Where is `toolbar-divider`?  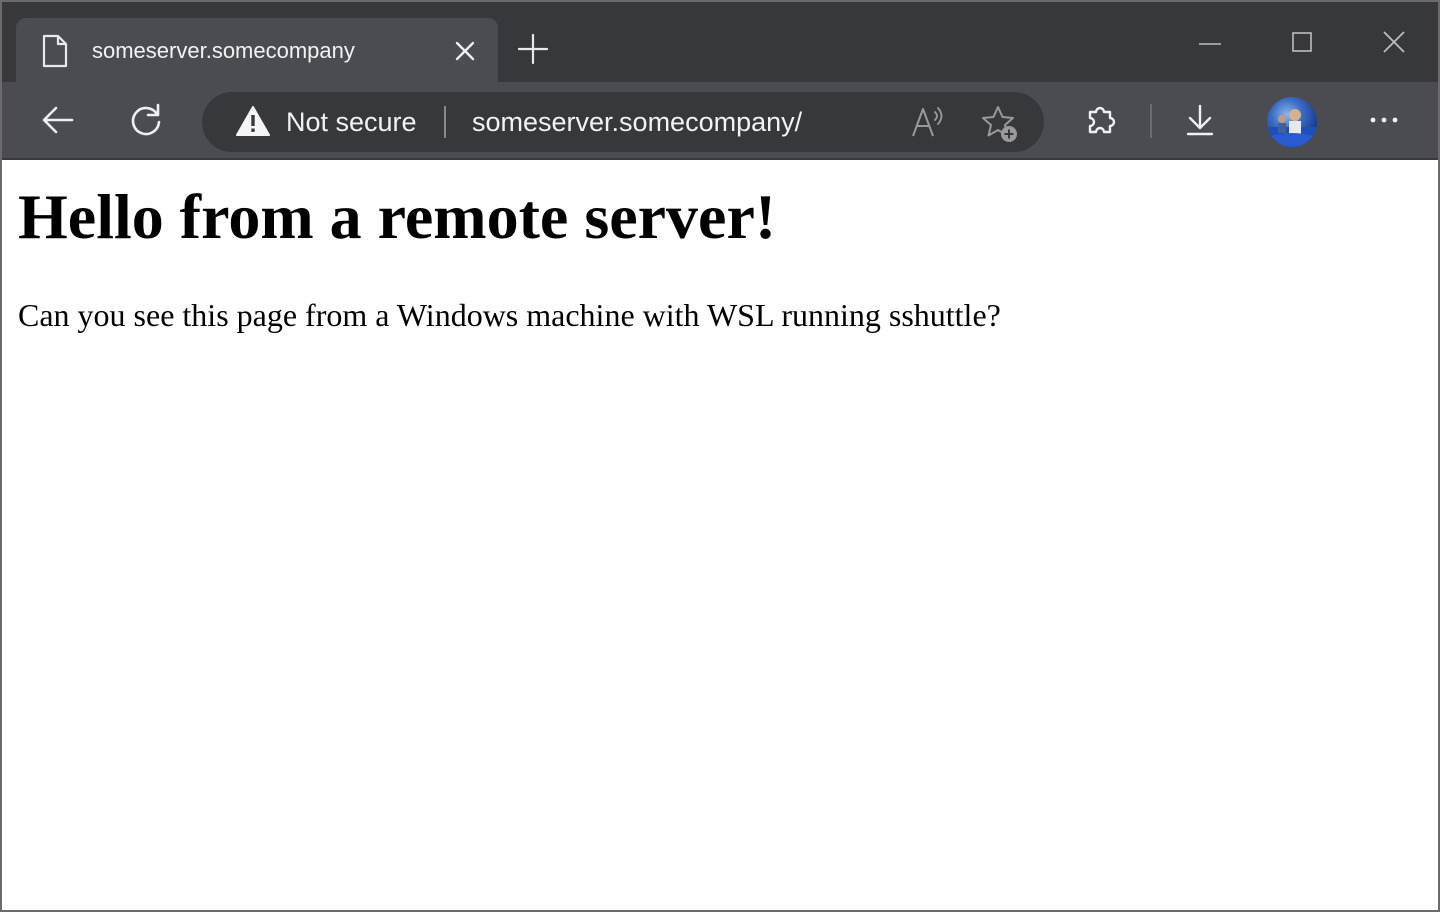 toolbar-divider is located at coordinates (1151, 121).